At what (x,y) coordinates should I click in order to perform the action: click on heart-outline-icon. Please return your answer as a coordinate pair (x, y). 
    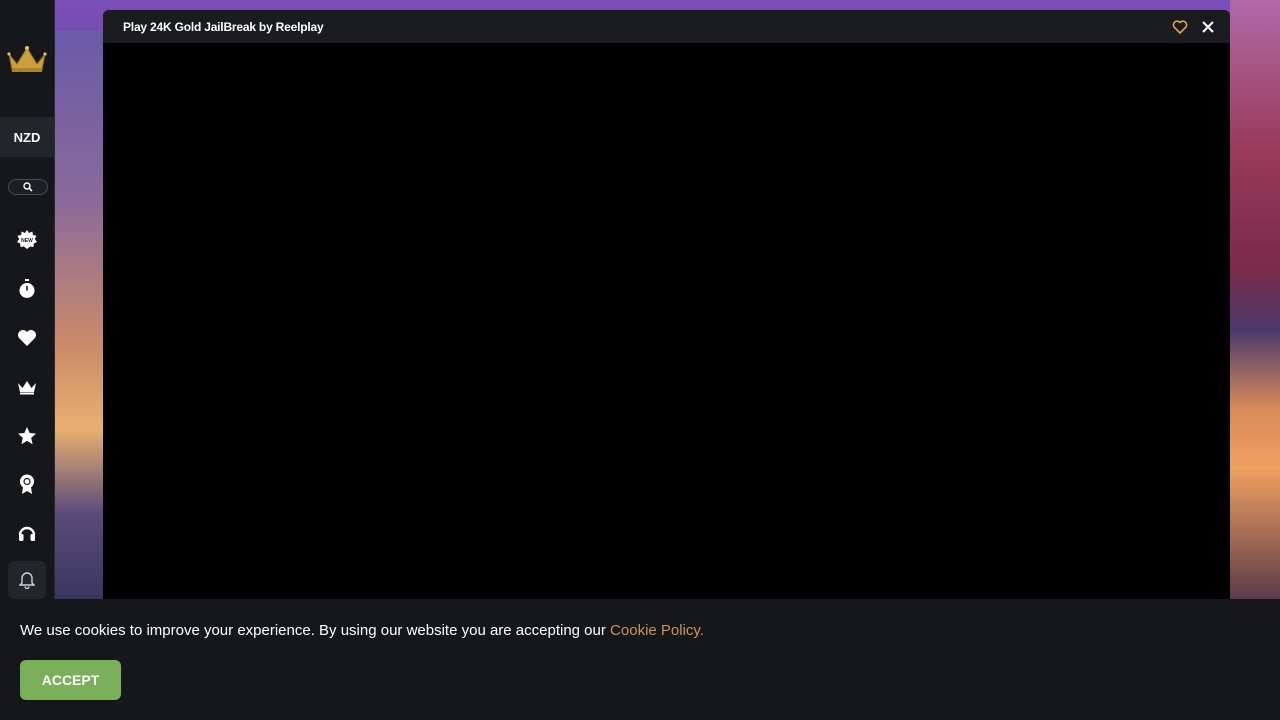
    Looking at the image, I should click on (1180, 27).